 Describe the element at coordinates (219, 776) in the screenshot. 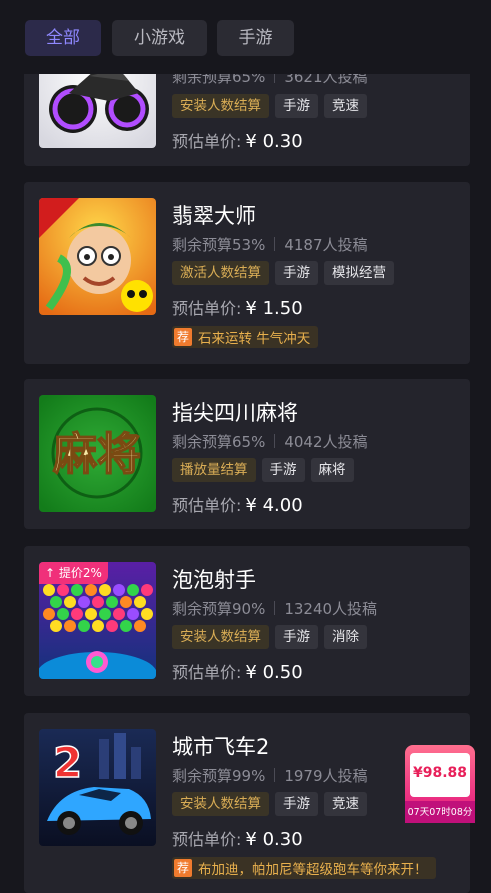

I see `remaining-budget: 剩余预算99%` at that location.